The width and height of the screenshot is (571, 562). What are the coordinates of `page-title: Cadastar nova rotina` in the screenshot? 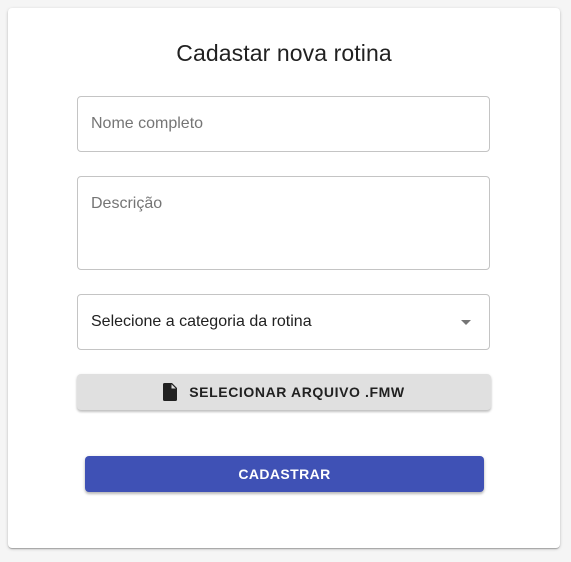 It's located at (284, 53).